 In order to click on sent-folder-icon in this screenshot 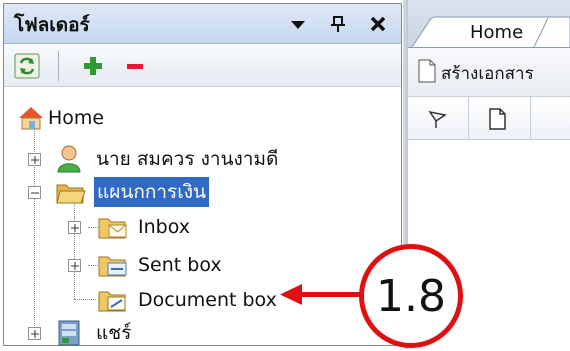, I will do `click(113, 267)`.